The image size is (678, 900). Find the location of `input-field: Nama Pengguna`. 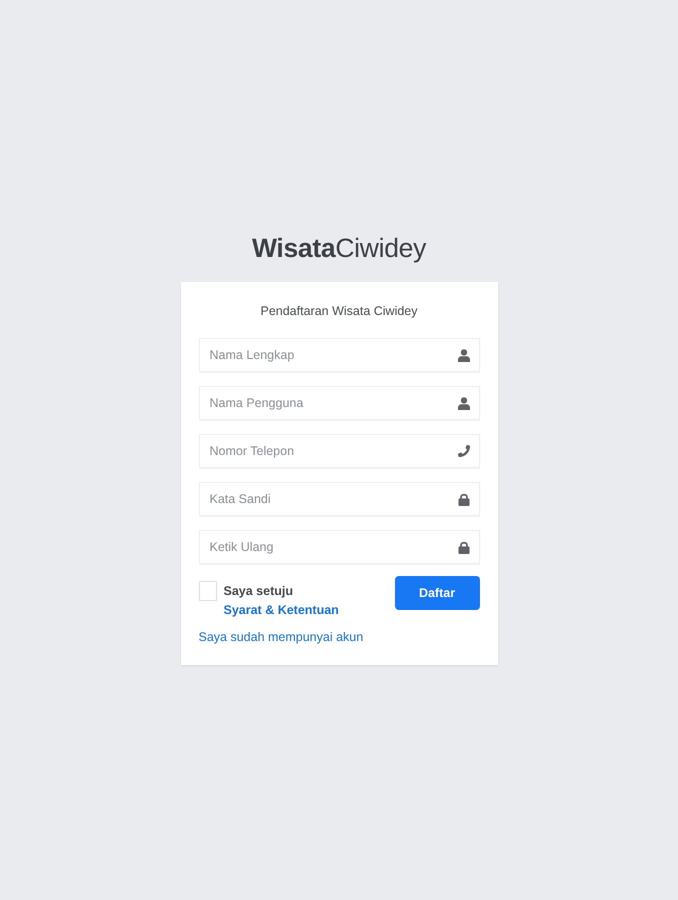

input-field: Nama Pengguna is located at coordinates (339, 403).